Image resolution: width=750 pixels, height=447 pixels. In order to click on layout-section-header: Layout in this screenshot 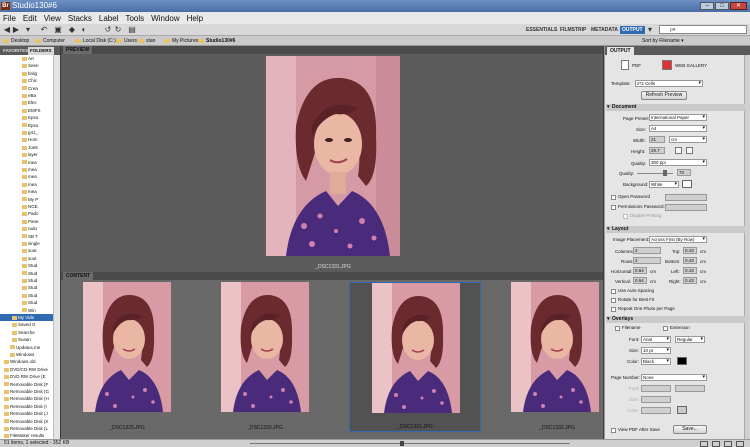, I will do `click(675, 229)`.